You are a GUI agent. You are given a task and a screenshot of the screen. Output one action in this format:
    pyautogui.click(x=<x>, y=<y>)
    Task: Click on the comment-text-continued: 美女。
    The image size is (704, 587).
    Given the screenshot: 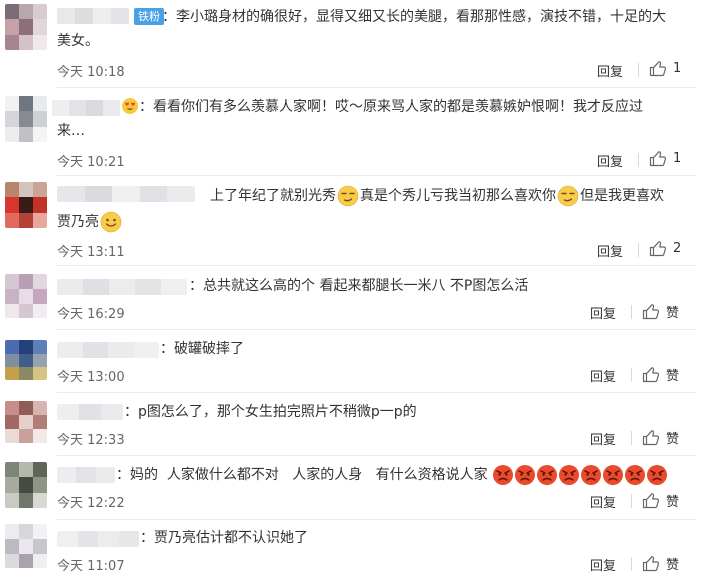 What is the action you would take?
    pyautogui.click(x=78, y=41)
    